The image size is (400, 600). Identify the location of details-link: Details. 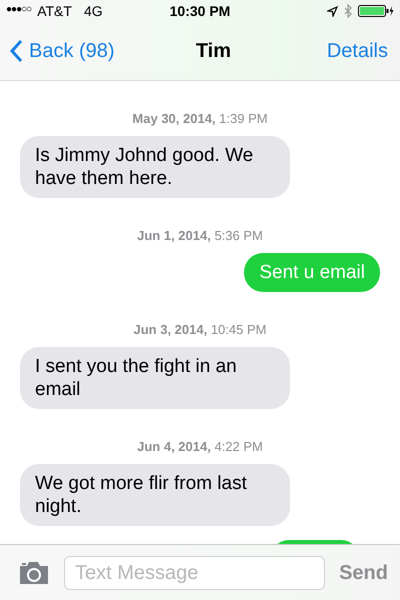
(357, 51).